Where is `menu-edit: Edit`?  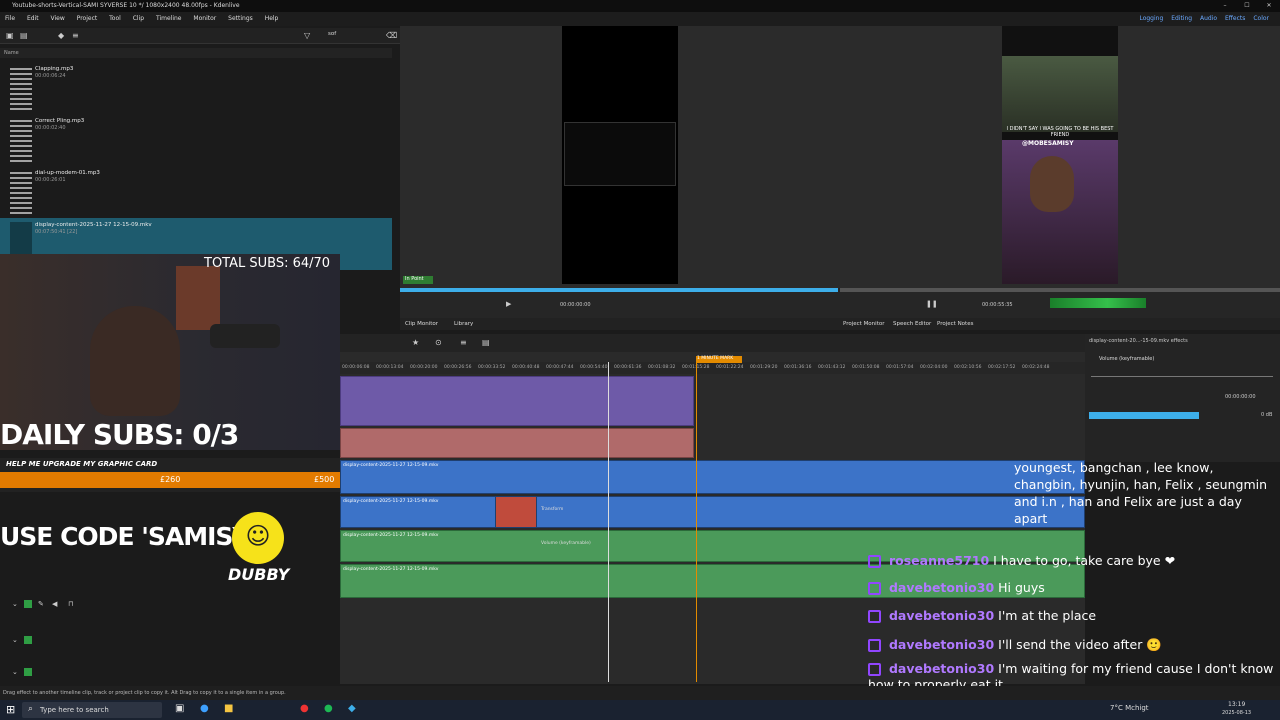 menu-edit: Edit is located at coordinates (33, 19).